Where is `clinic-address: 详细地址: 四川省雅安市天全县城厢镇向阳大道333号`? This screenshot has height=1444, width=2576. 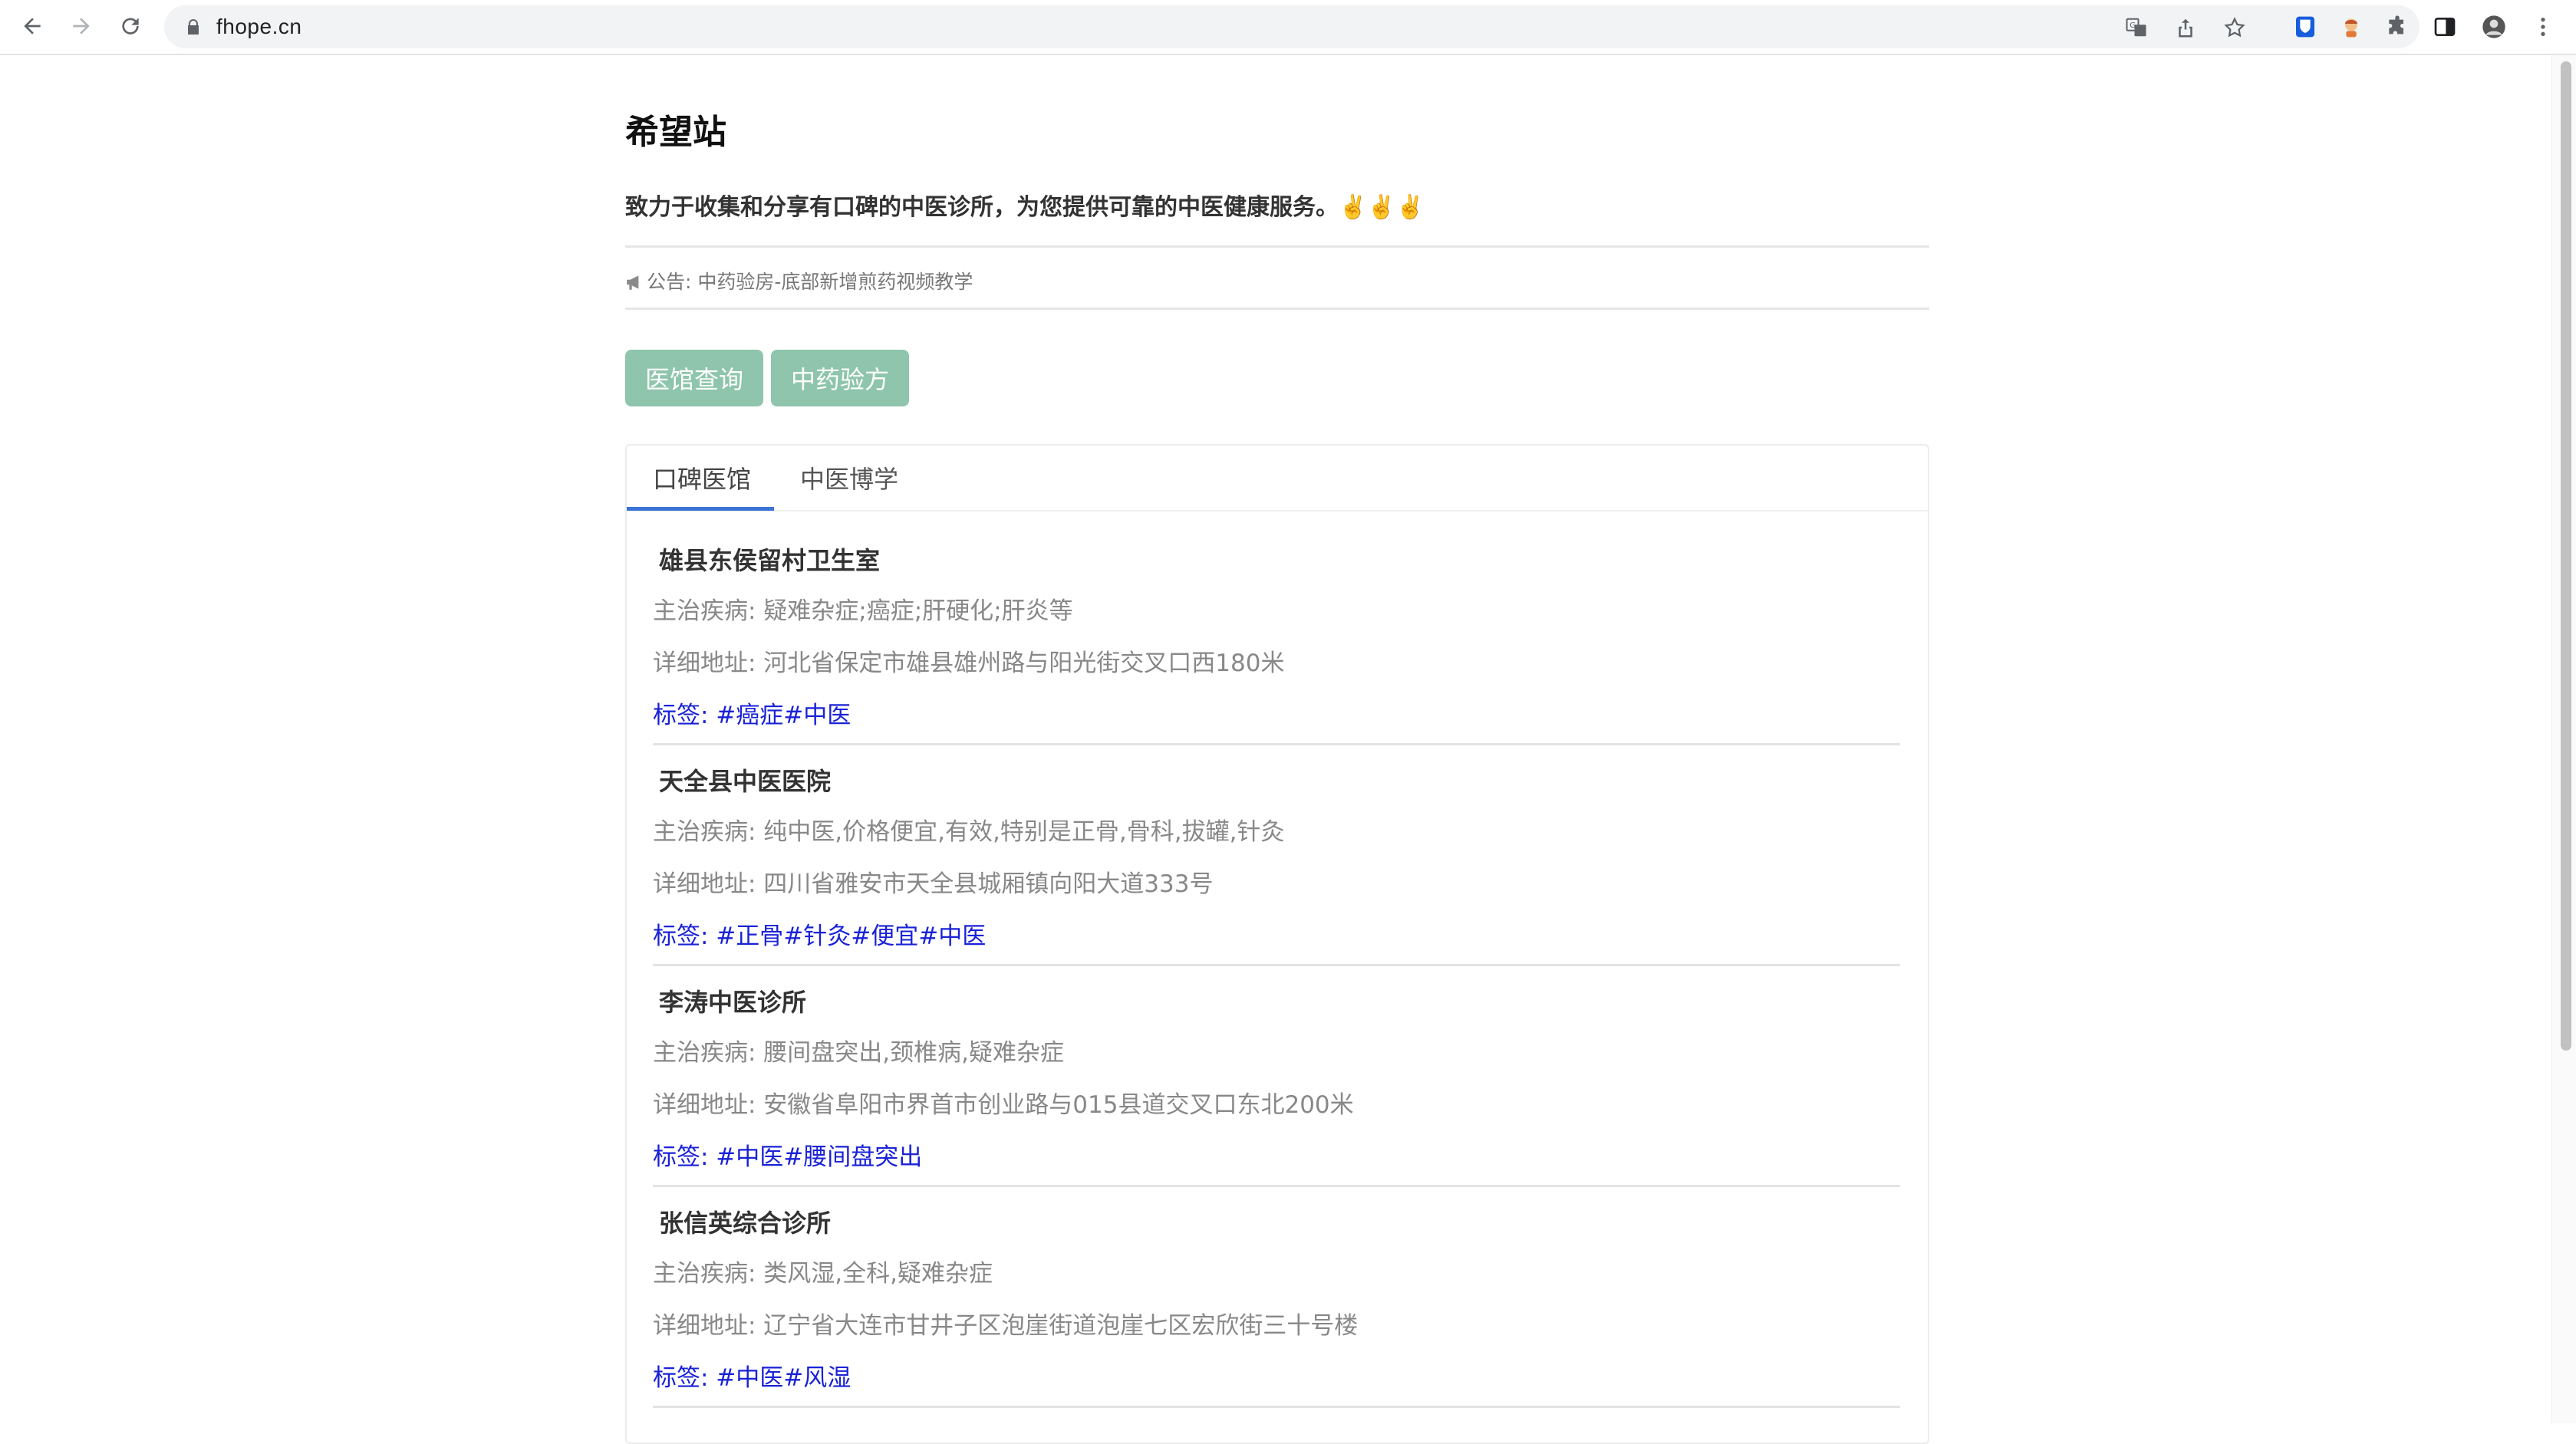 clinic-address: 详细地址: 四川省雅安市天全县城厢镇向阳大道333号 is located at coordinates (933, 884).